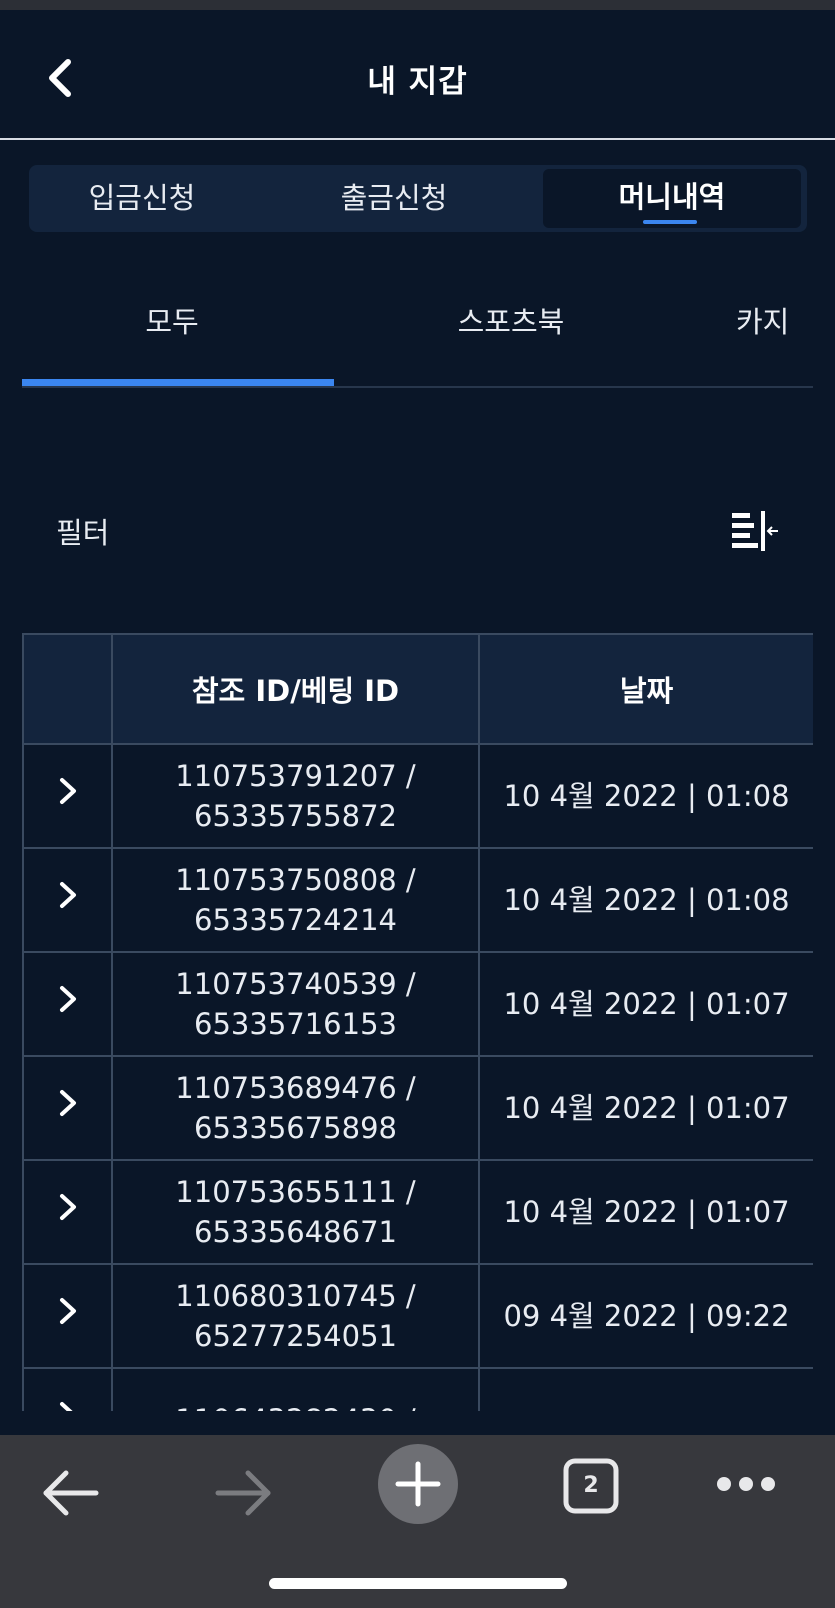 The height and width of the screenshot is (1608, 835). I want to click on ref-id-cell: 110753791207 / 65335755872, so click(295, 796).